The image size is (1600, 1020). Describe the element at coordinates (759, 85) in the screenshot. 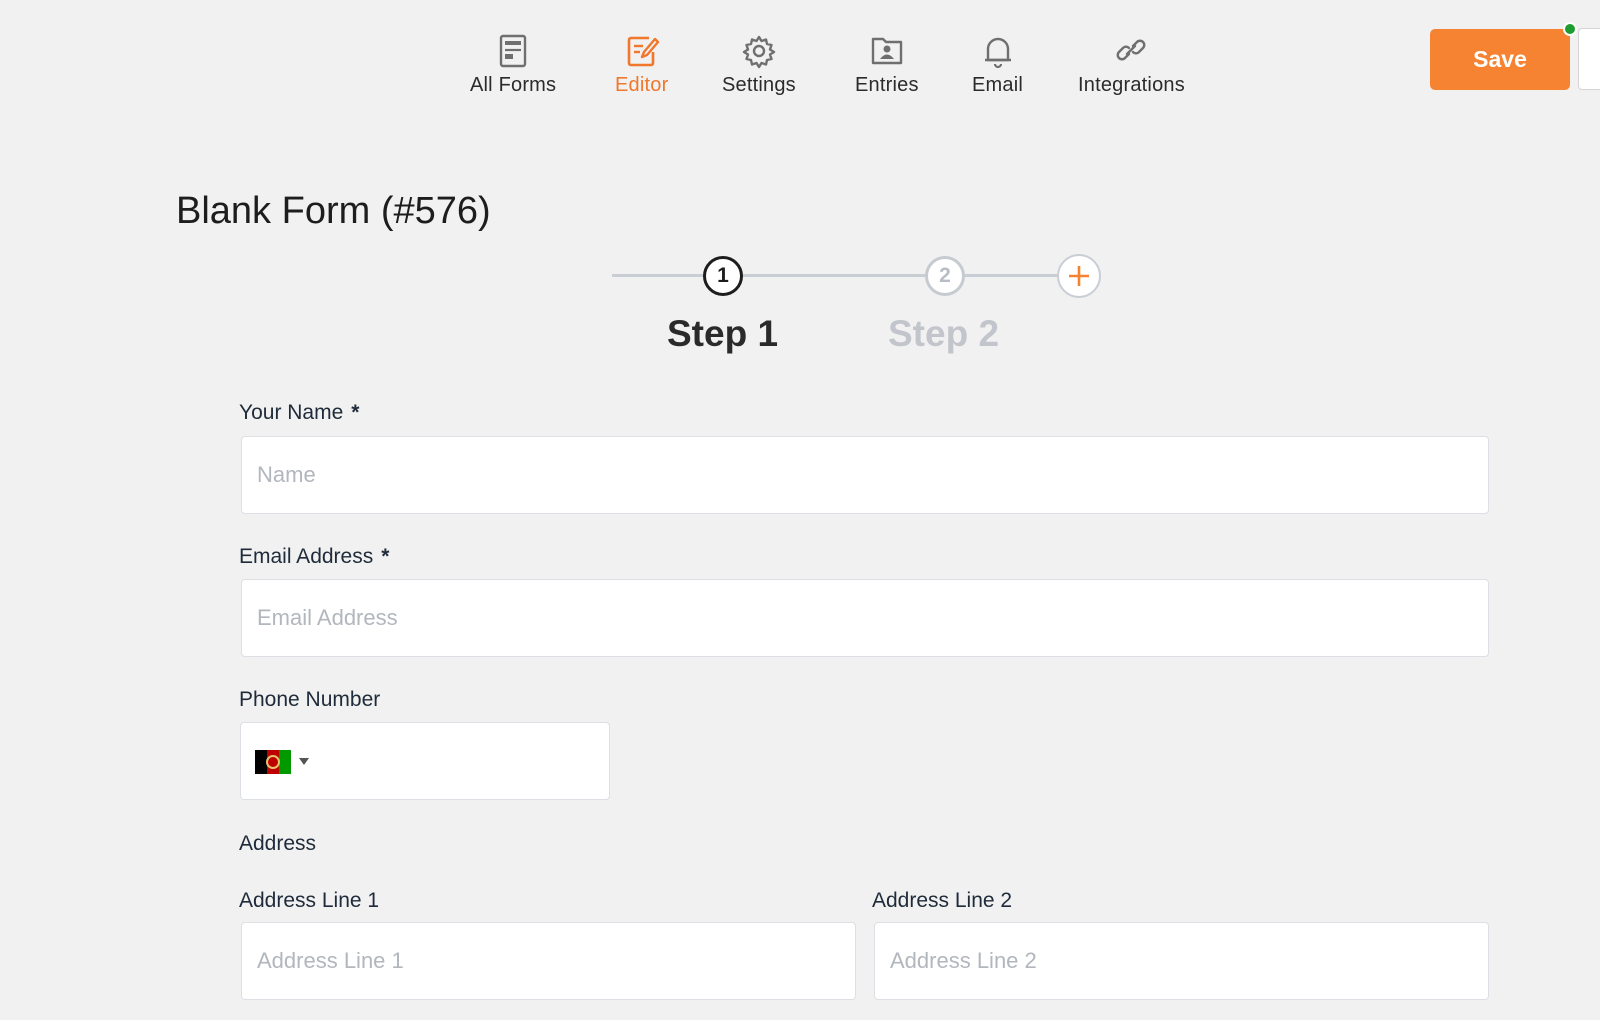

I see `nav-label-settings: Settings` at that location.